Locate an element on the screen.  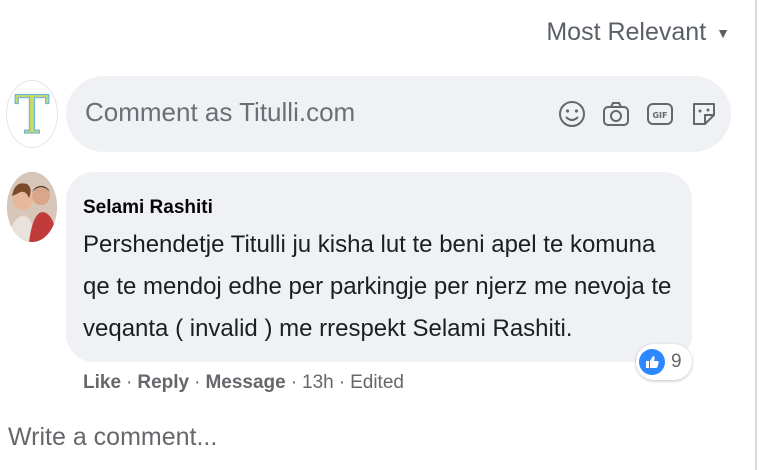
camera-icon is located at coordinates (616, 114).